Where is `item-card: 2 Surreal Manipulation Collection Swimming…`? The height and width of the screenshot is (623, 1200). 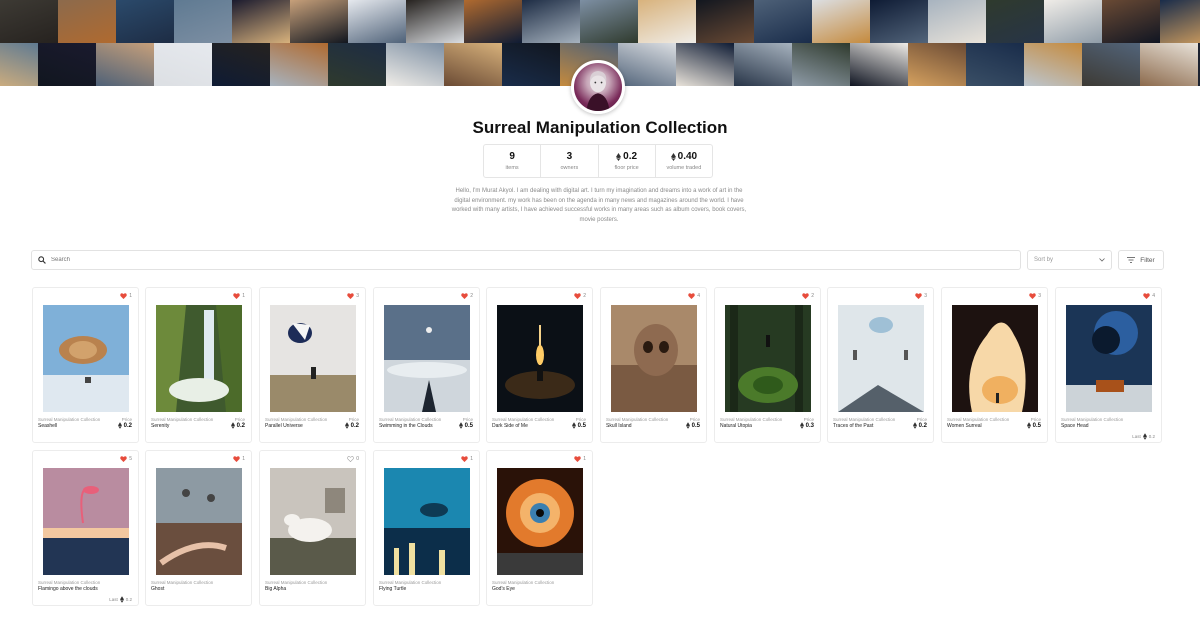
item-card: 2 Surreal Manipulation Collection Swimming… is located at coordinates (426, 365).